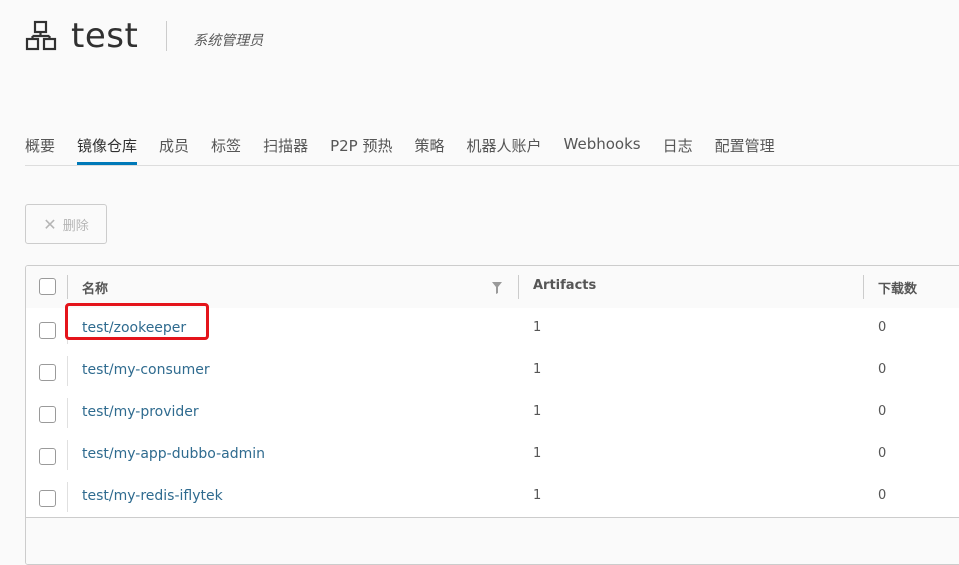 The width and height of the screenshot is (959, 565). What do you see at coordinates (146, 370) in the screenshot?
I see `repository-link: test/my-consumer` at bounding box center [146, 370].